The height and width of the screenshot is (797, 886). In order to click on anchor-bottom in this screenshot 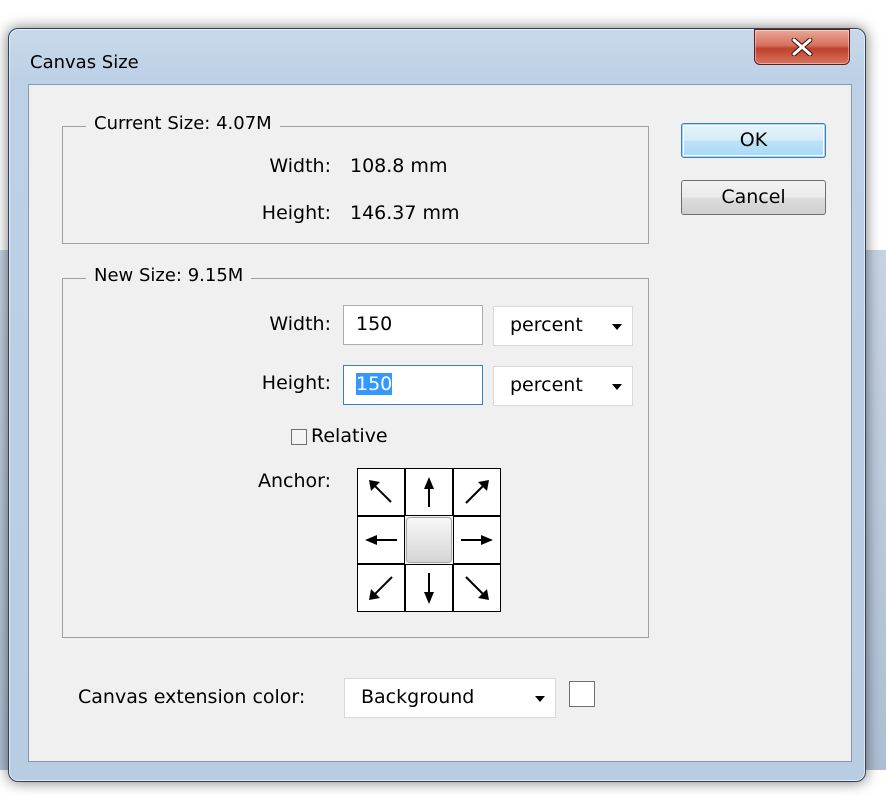, I will do `click(429, 588)`.